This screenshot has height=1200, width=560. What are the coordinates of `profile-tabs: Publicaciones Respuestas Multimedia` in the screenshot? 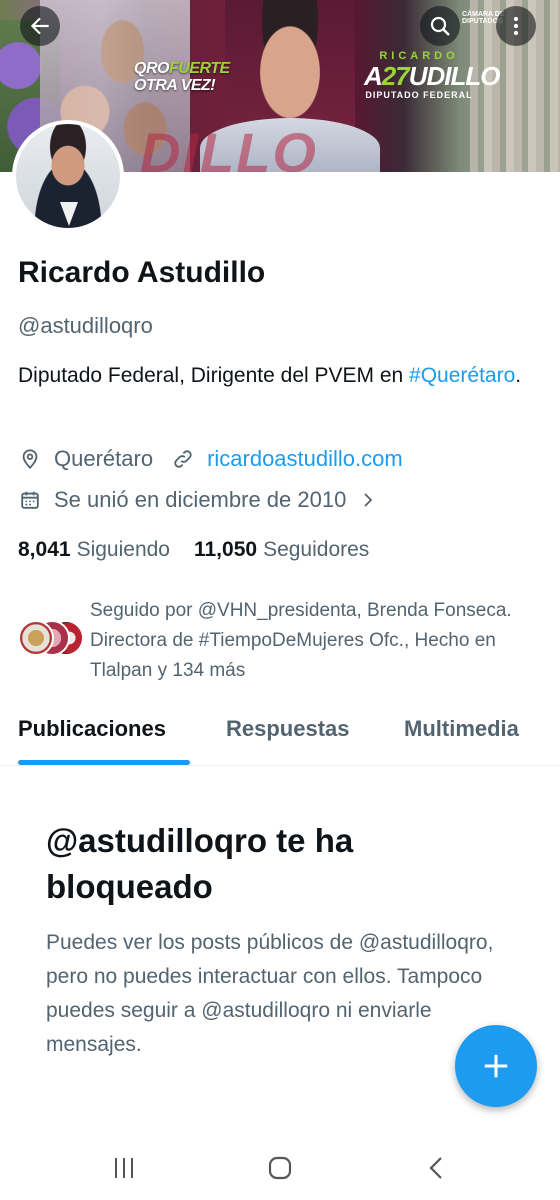 It's located at (280, 733).